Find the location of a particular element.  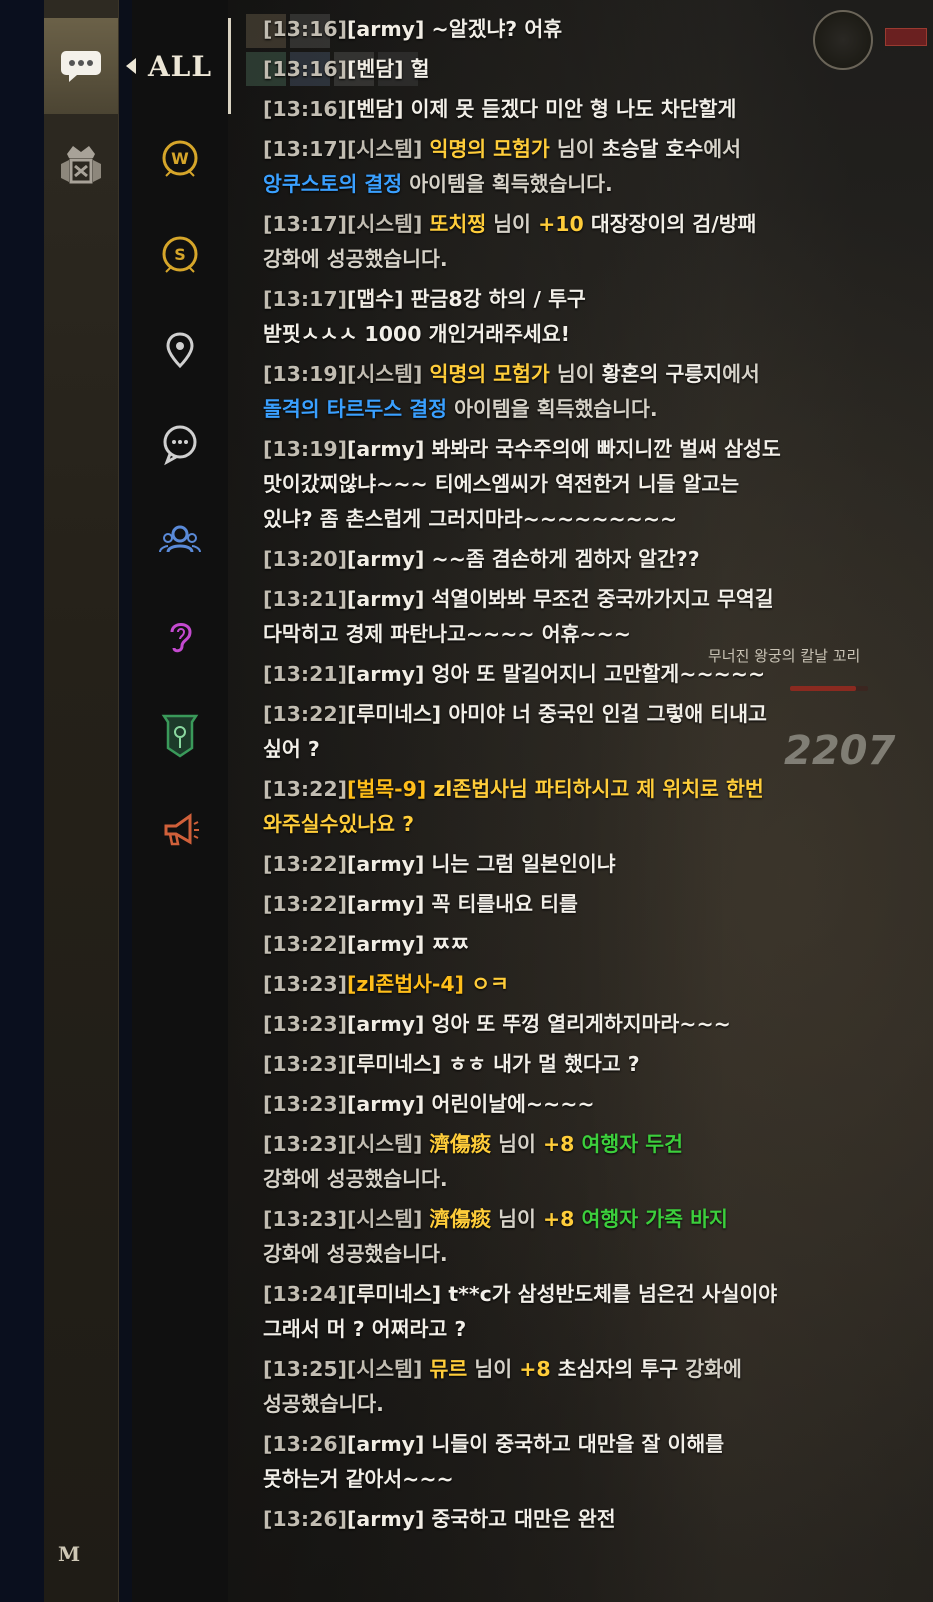

message-text: ㅎㅎ 내가 멀 했다고 ? is located at coordinates (540, 1064).